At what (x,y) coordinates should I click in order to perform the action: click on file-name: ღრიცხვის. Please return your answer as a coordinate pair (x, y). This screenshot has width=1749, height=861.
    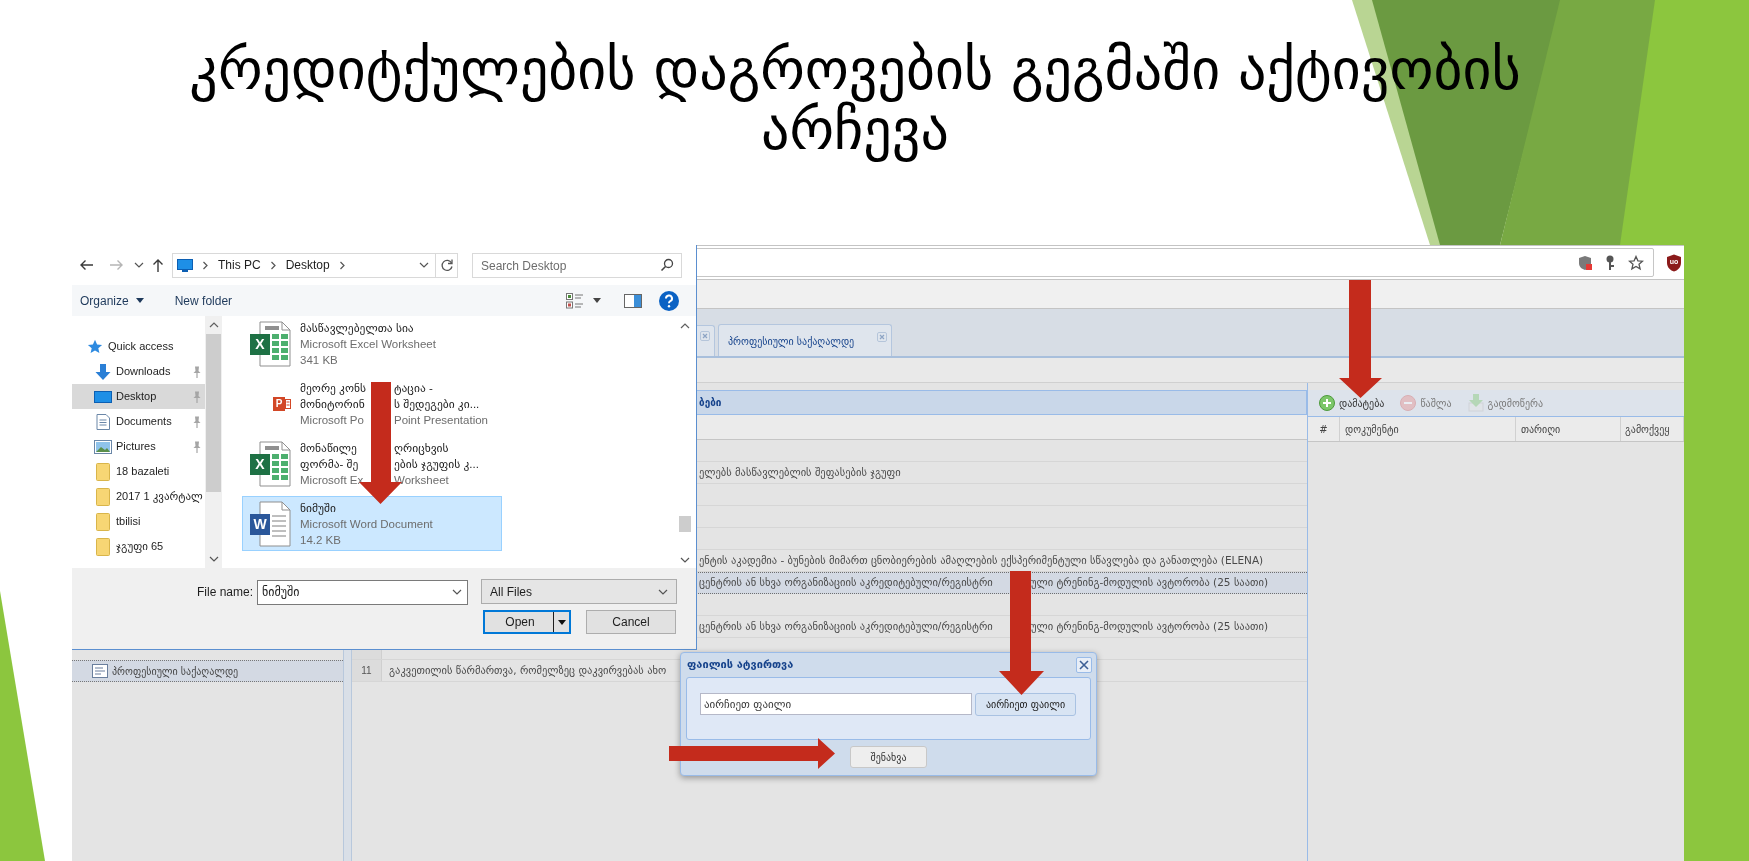
    Looking at the image, I should click on (421, 448).